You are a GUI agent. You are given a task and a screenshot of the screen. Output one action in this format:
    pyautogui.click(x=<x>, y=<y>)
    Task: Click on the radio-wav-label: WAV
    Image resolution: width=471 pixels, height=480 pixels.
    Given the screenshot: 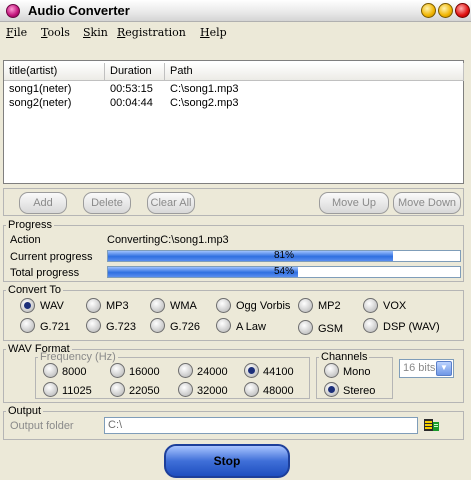 What is the action you would take?
    pyautogui.click(x=52, y=306)
    